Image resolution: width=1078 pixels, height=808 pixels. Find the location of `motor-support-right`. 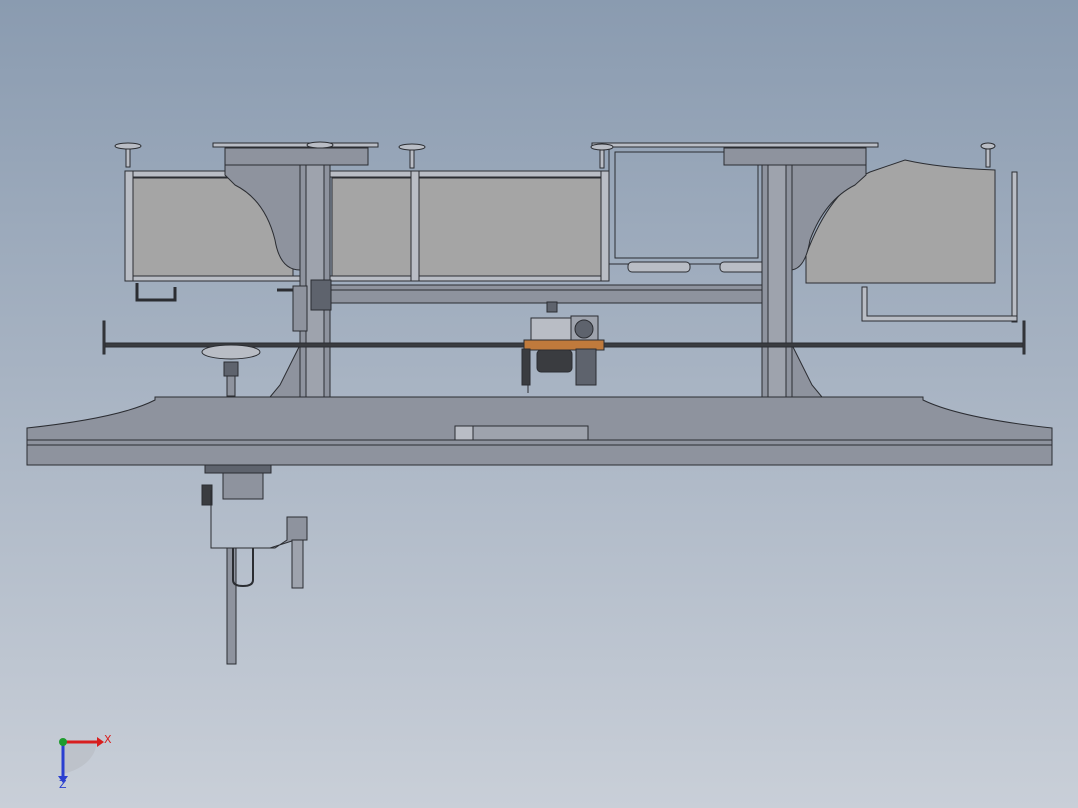

motor-support-right is located at coordinates (586, 367).